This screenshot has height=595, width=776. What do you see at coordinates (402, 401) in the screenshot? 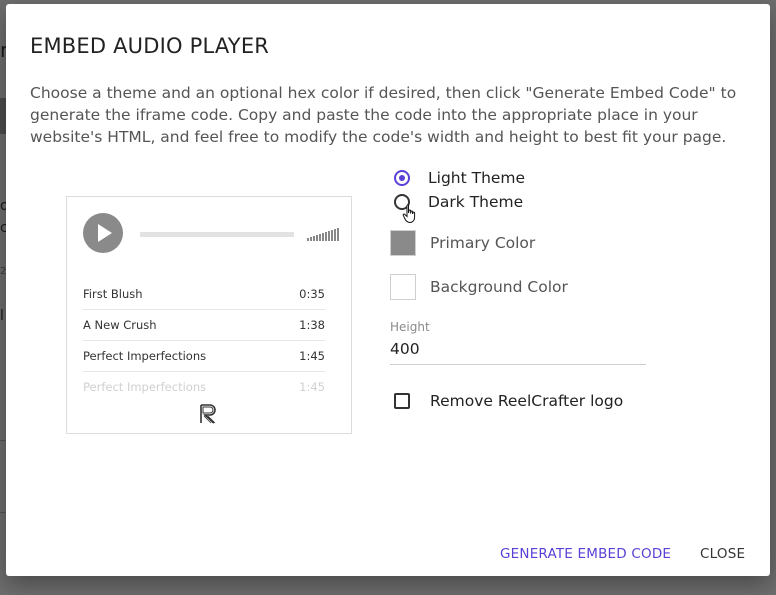
I see `remove-logo-checkbox` at bounding box center [402, 401].